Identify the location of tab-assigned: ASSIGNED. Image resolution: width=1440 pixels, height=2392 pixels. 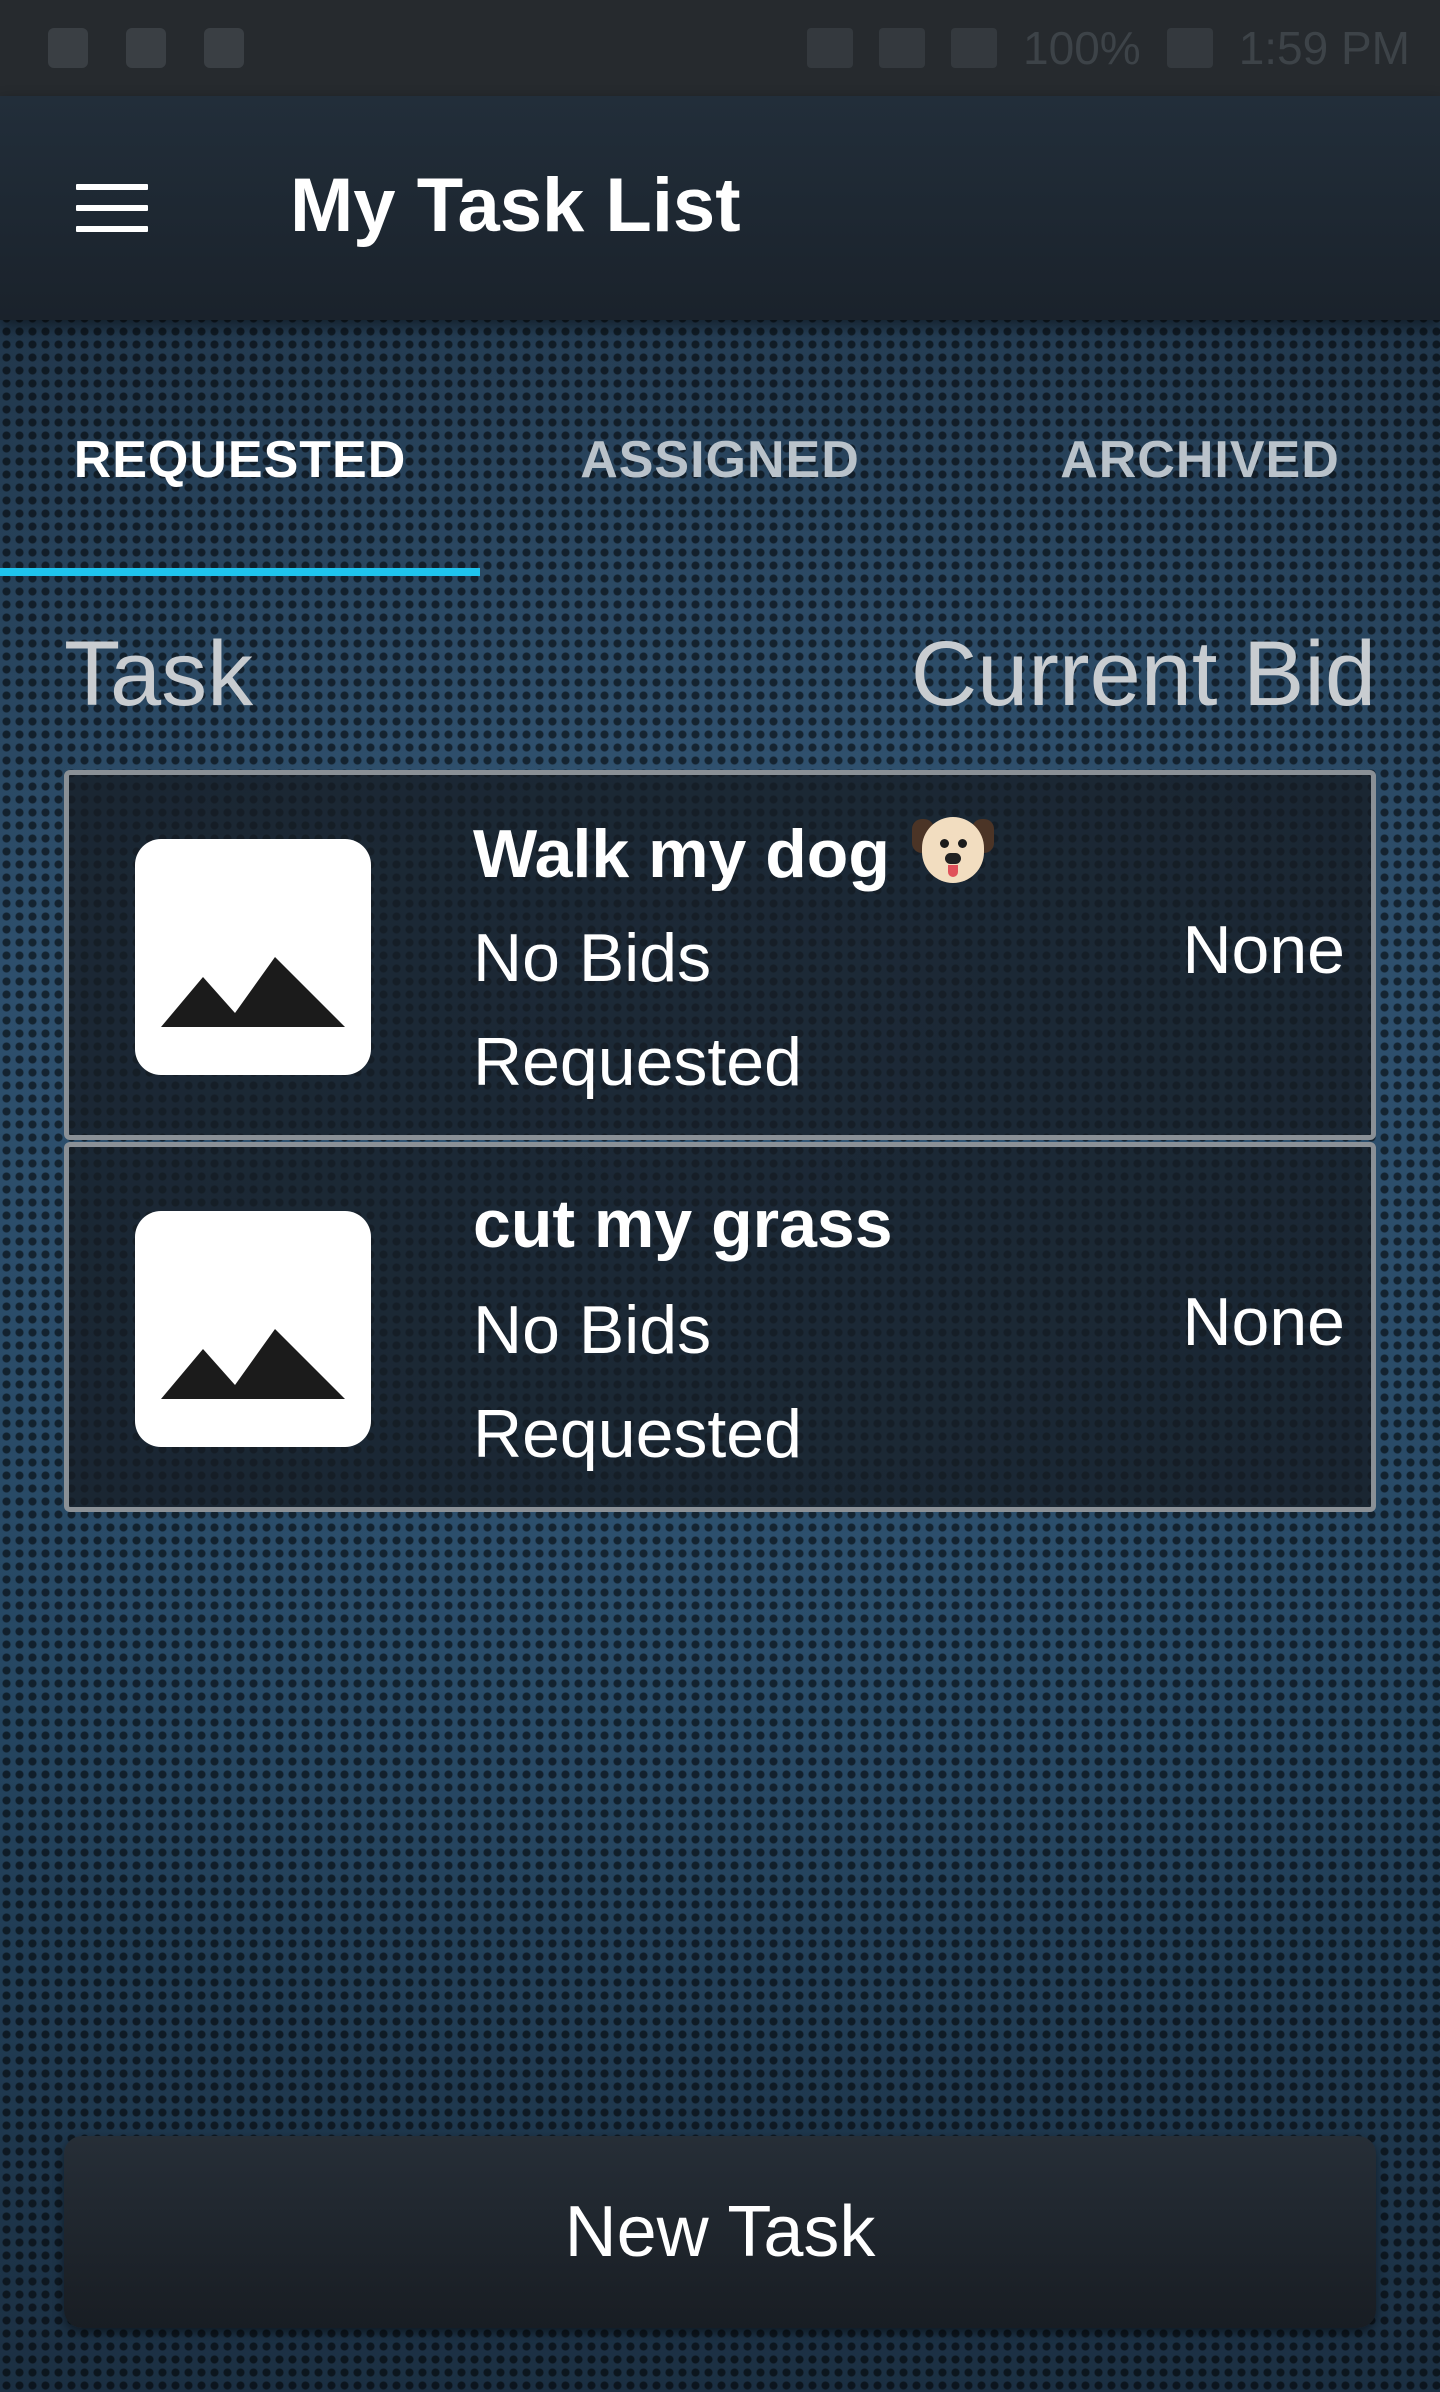
(720, 460).